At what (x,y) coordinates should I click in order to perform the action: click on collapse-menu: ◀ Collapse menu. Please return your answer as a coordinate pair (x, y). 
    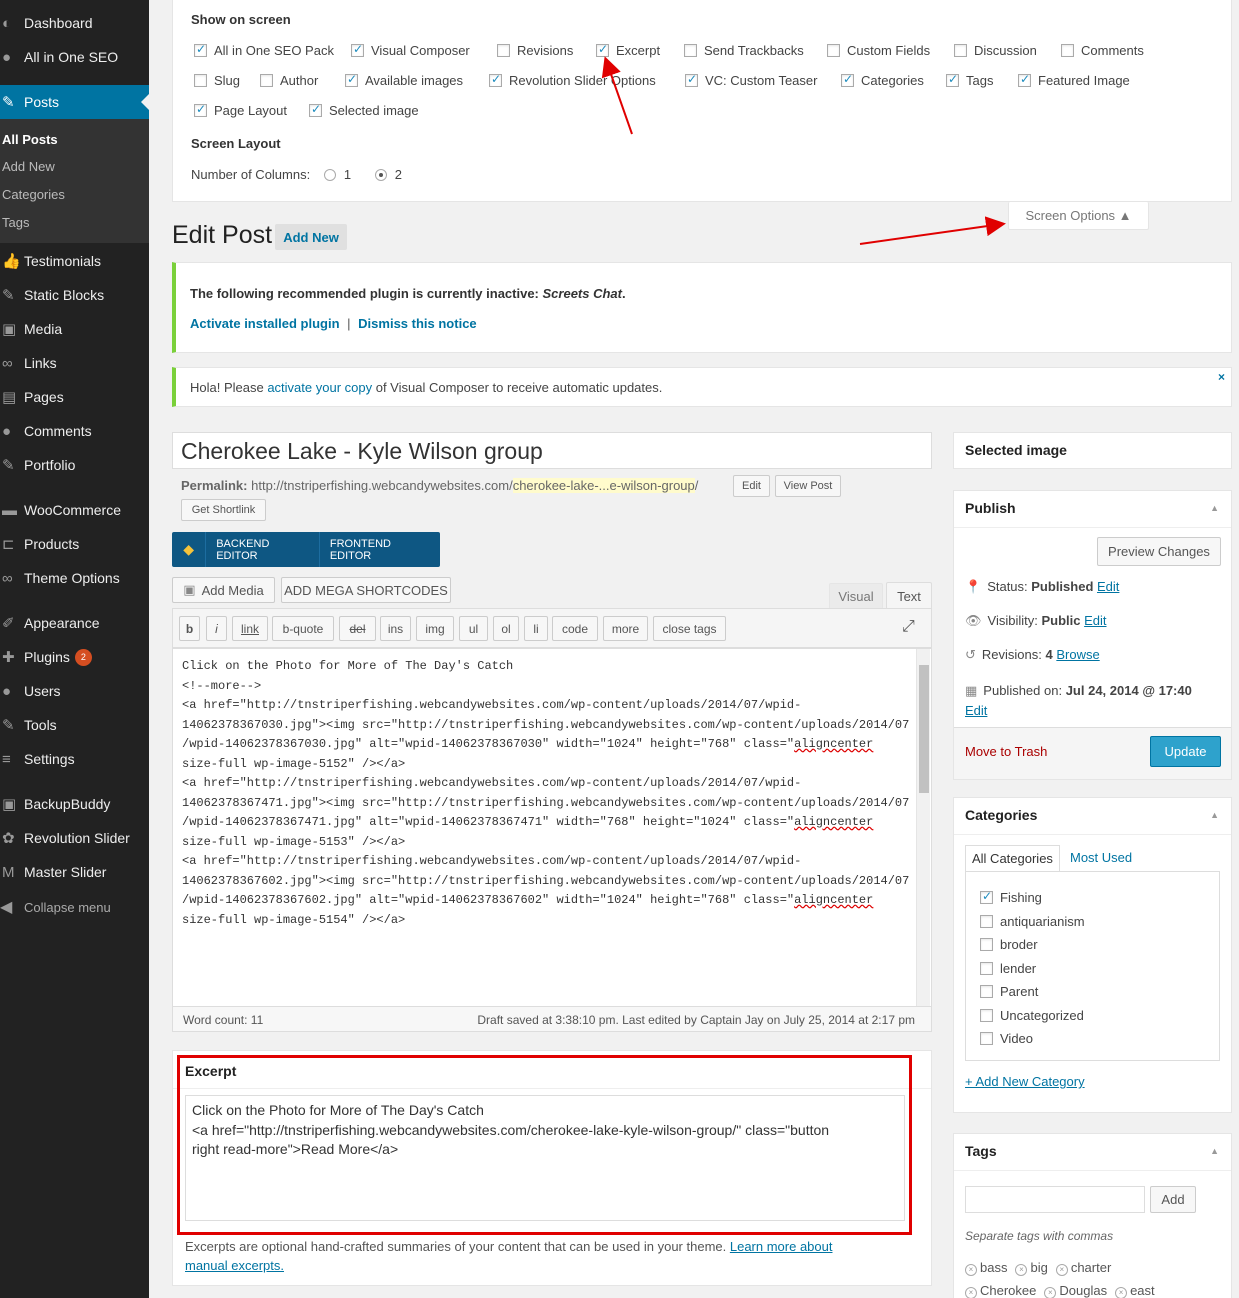
    Looking at the image, I should click on (55, 907).